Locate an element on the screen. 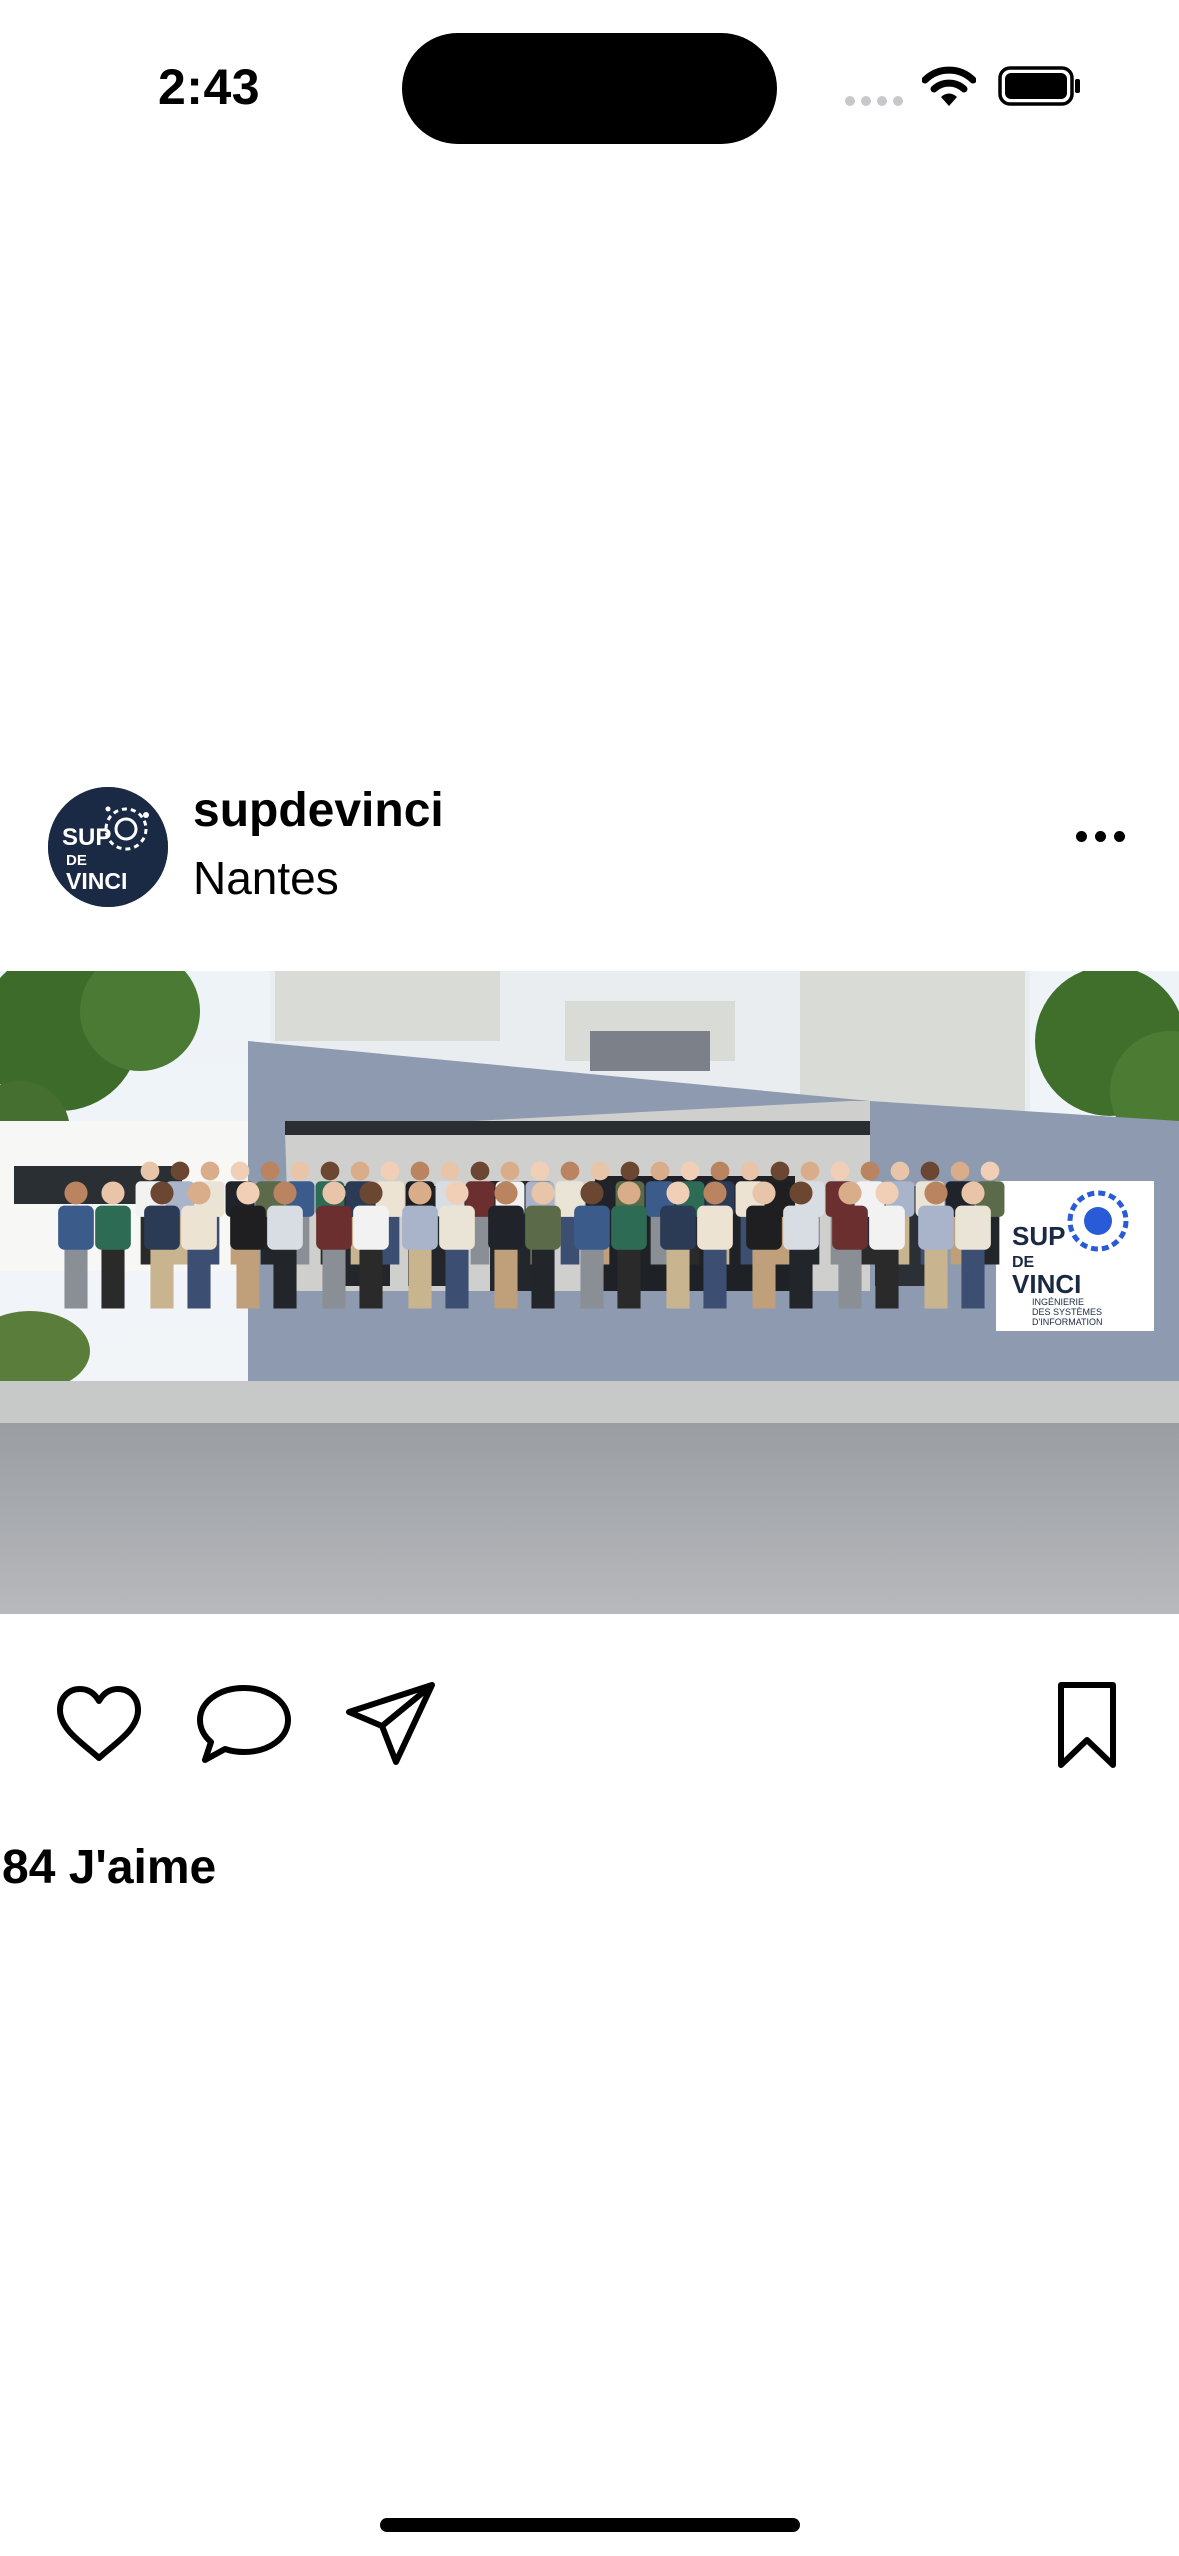 Image resolution: width=1179 pixels, height=2556 pixels. avatar-logo-line: SUP is located at coordinates (86, 837).